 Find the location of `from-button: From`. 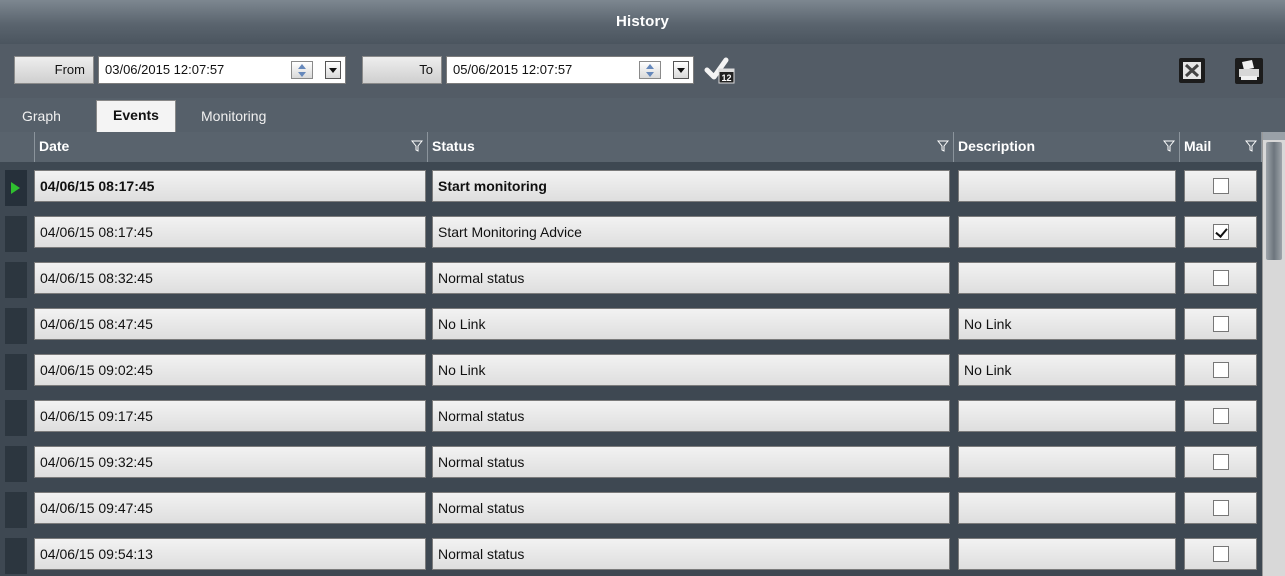

from-button: From is located at coordinates (54, 70).